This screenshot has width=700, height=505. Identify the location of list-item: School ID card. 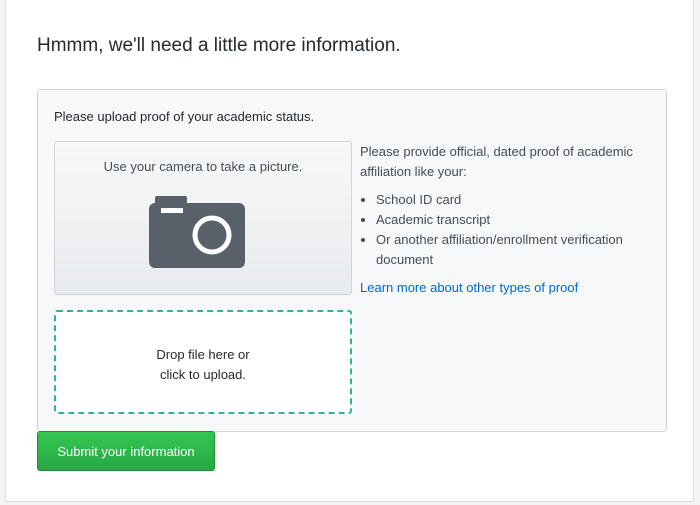
(516, 200).